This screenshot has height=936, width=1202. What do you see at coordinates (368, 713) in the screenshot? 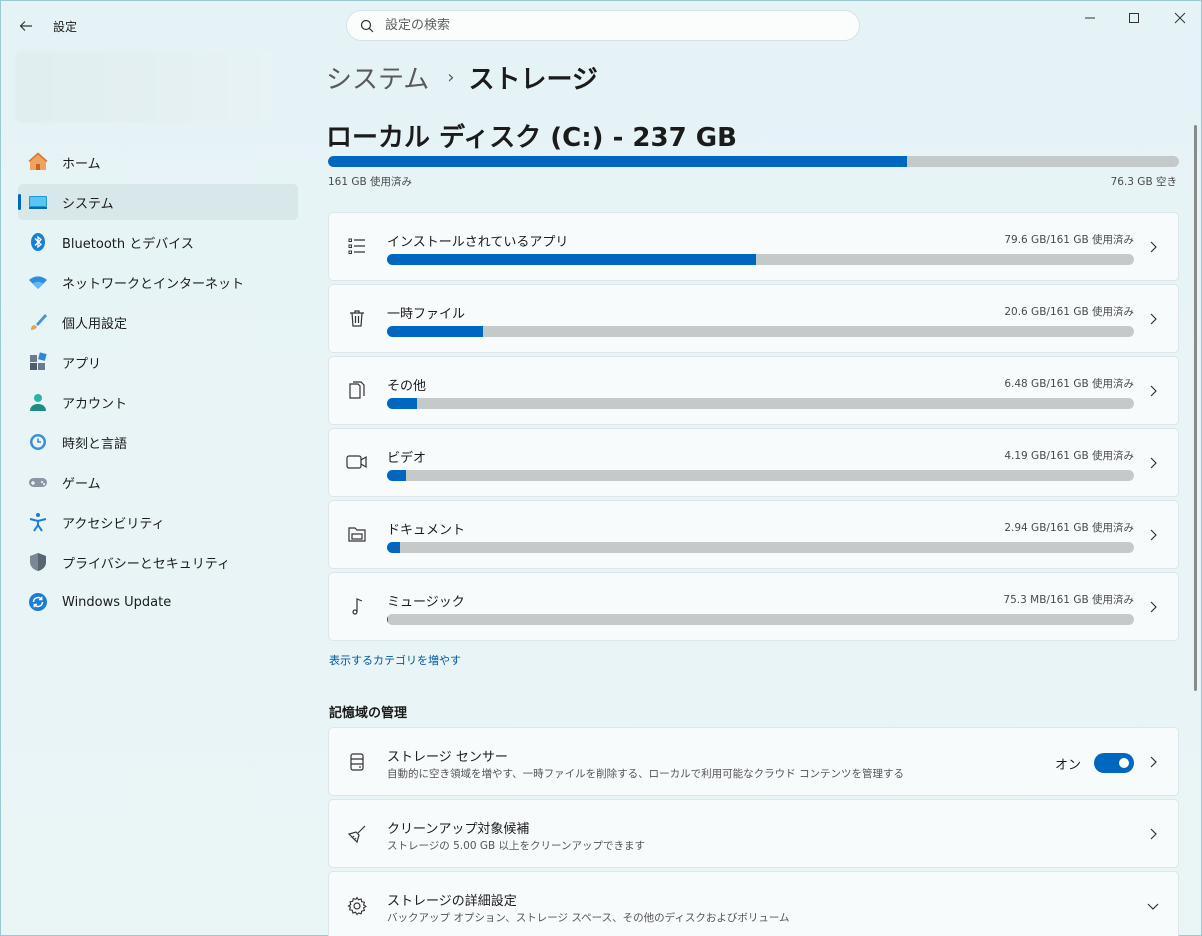
I see `storage-management-heading: 記憶域の管理` at bounding box center [368, 713].